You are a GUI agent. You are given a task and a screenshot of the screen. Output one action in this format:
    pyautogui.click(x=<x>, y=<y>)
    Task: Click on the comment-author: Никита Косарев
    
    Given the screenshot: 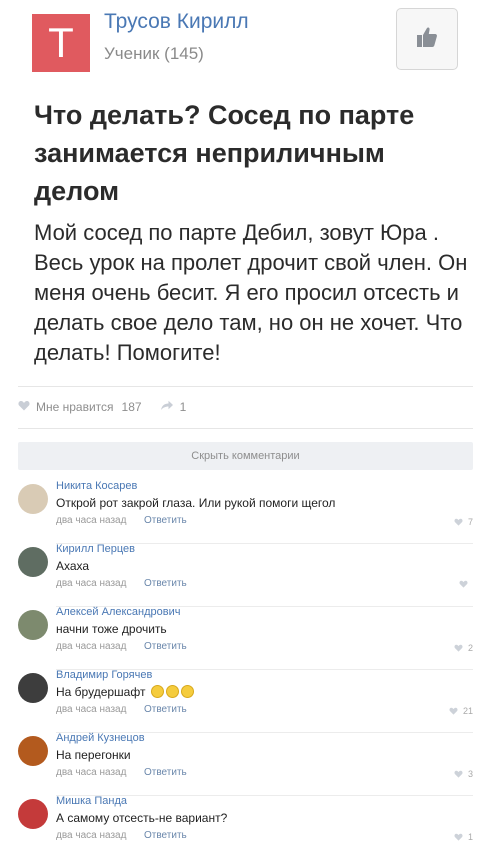 What is the action you would take?
    pyautogui.click(x=96, y=486)
    